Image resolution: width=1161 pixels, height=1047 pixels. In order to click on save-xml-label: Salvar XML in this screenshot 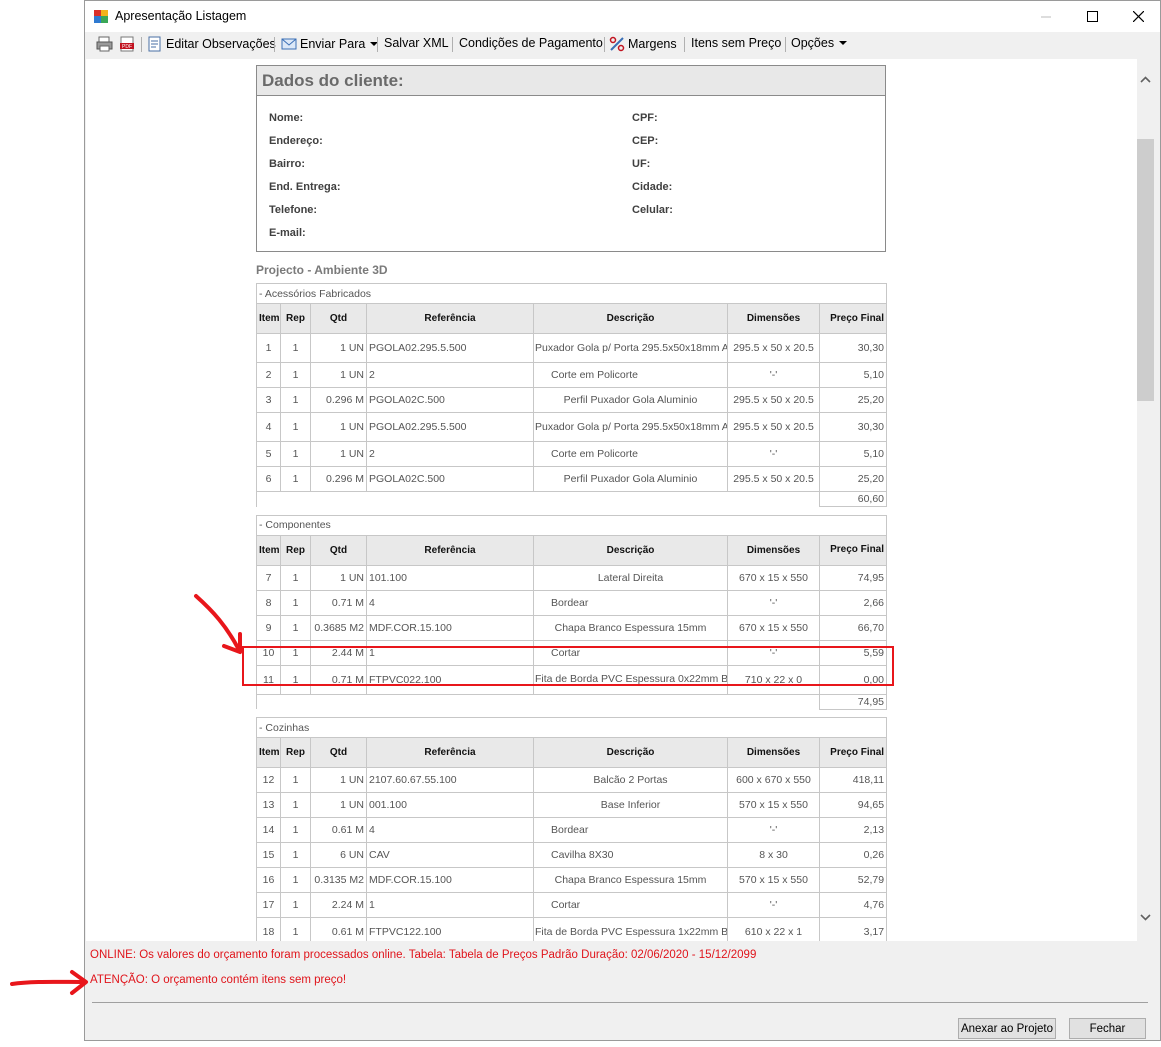, I will do `click(416, 43)`.